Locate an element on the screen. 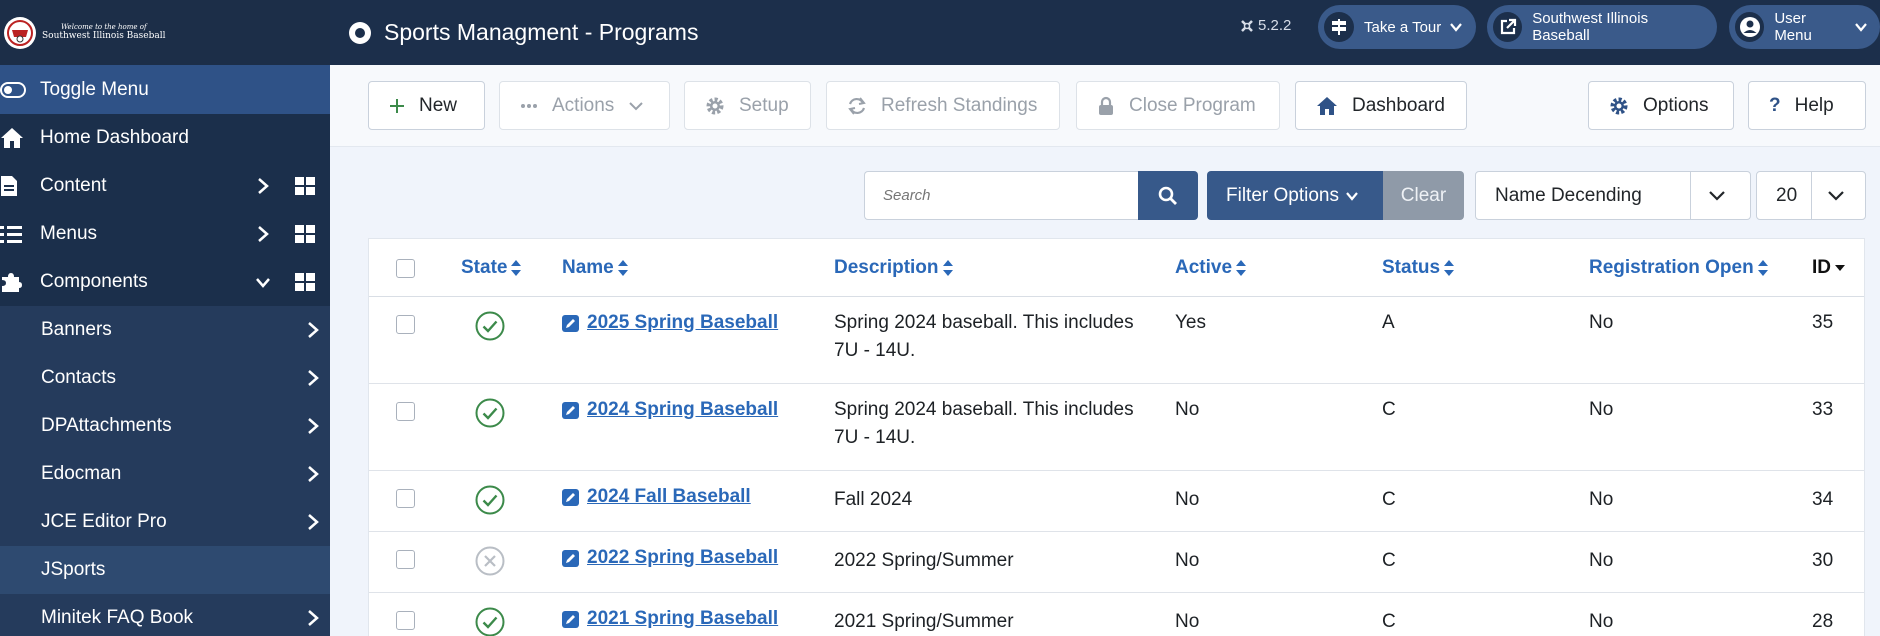 Image resolution: width=1880 pixels, height=636 pixels. header-label: ID is located at coordinates (1821, 267).